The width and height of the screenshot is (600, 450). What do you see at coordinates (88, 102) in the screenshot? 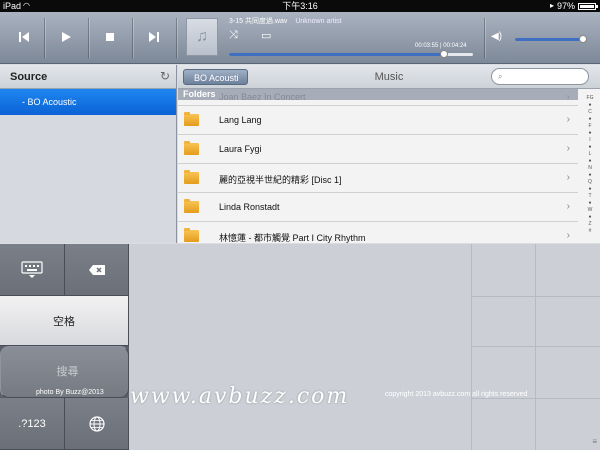
I see `source-item-bo-acoustic: - BO Acoustic` at bounding box center [88, 102].